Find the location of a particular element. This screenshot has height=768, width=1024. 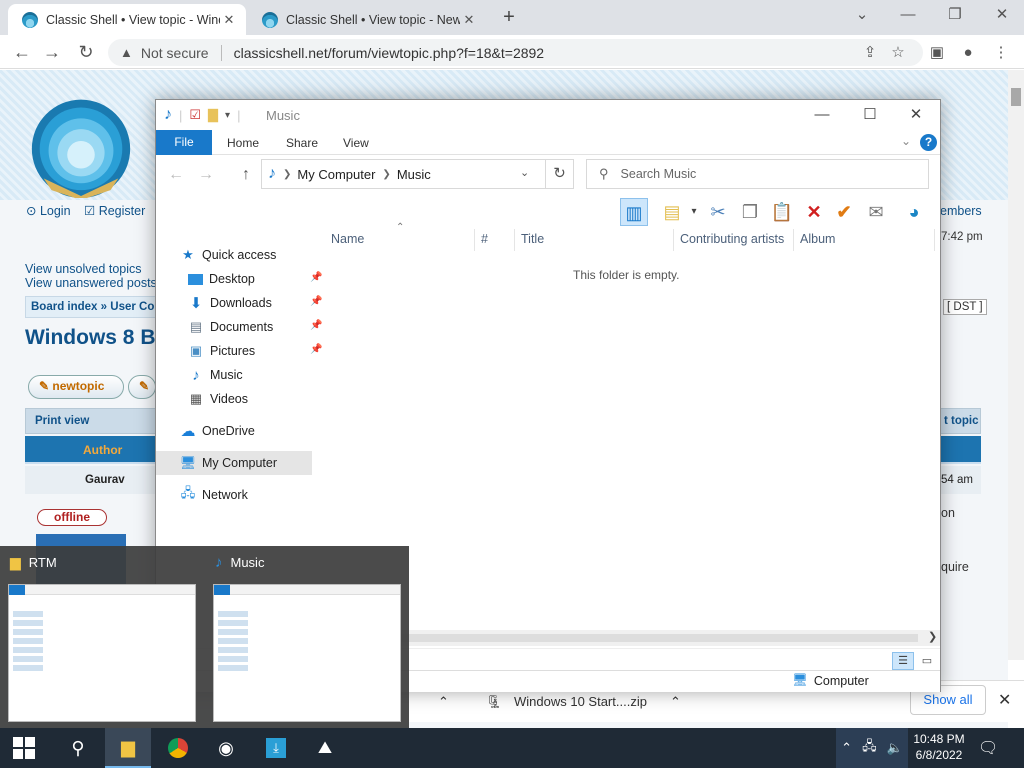

large-icons-view-icon: ▭ is located at coordinates (927, 661).